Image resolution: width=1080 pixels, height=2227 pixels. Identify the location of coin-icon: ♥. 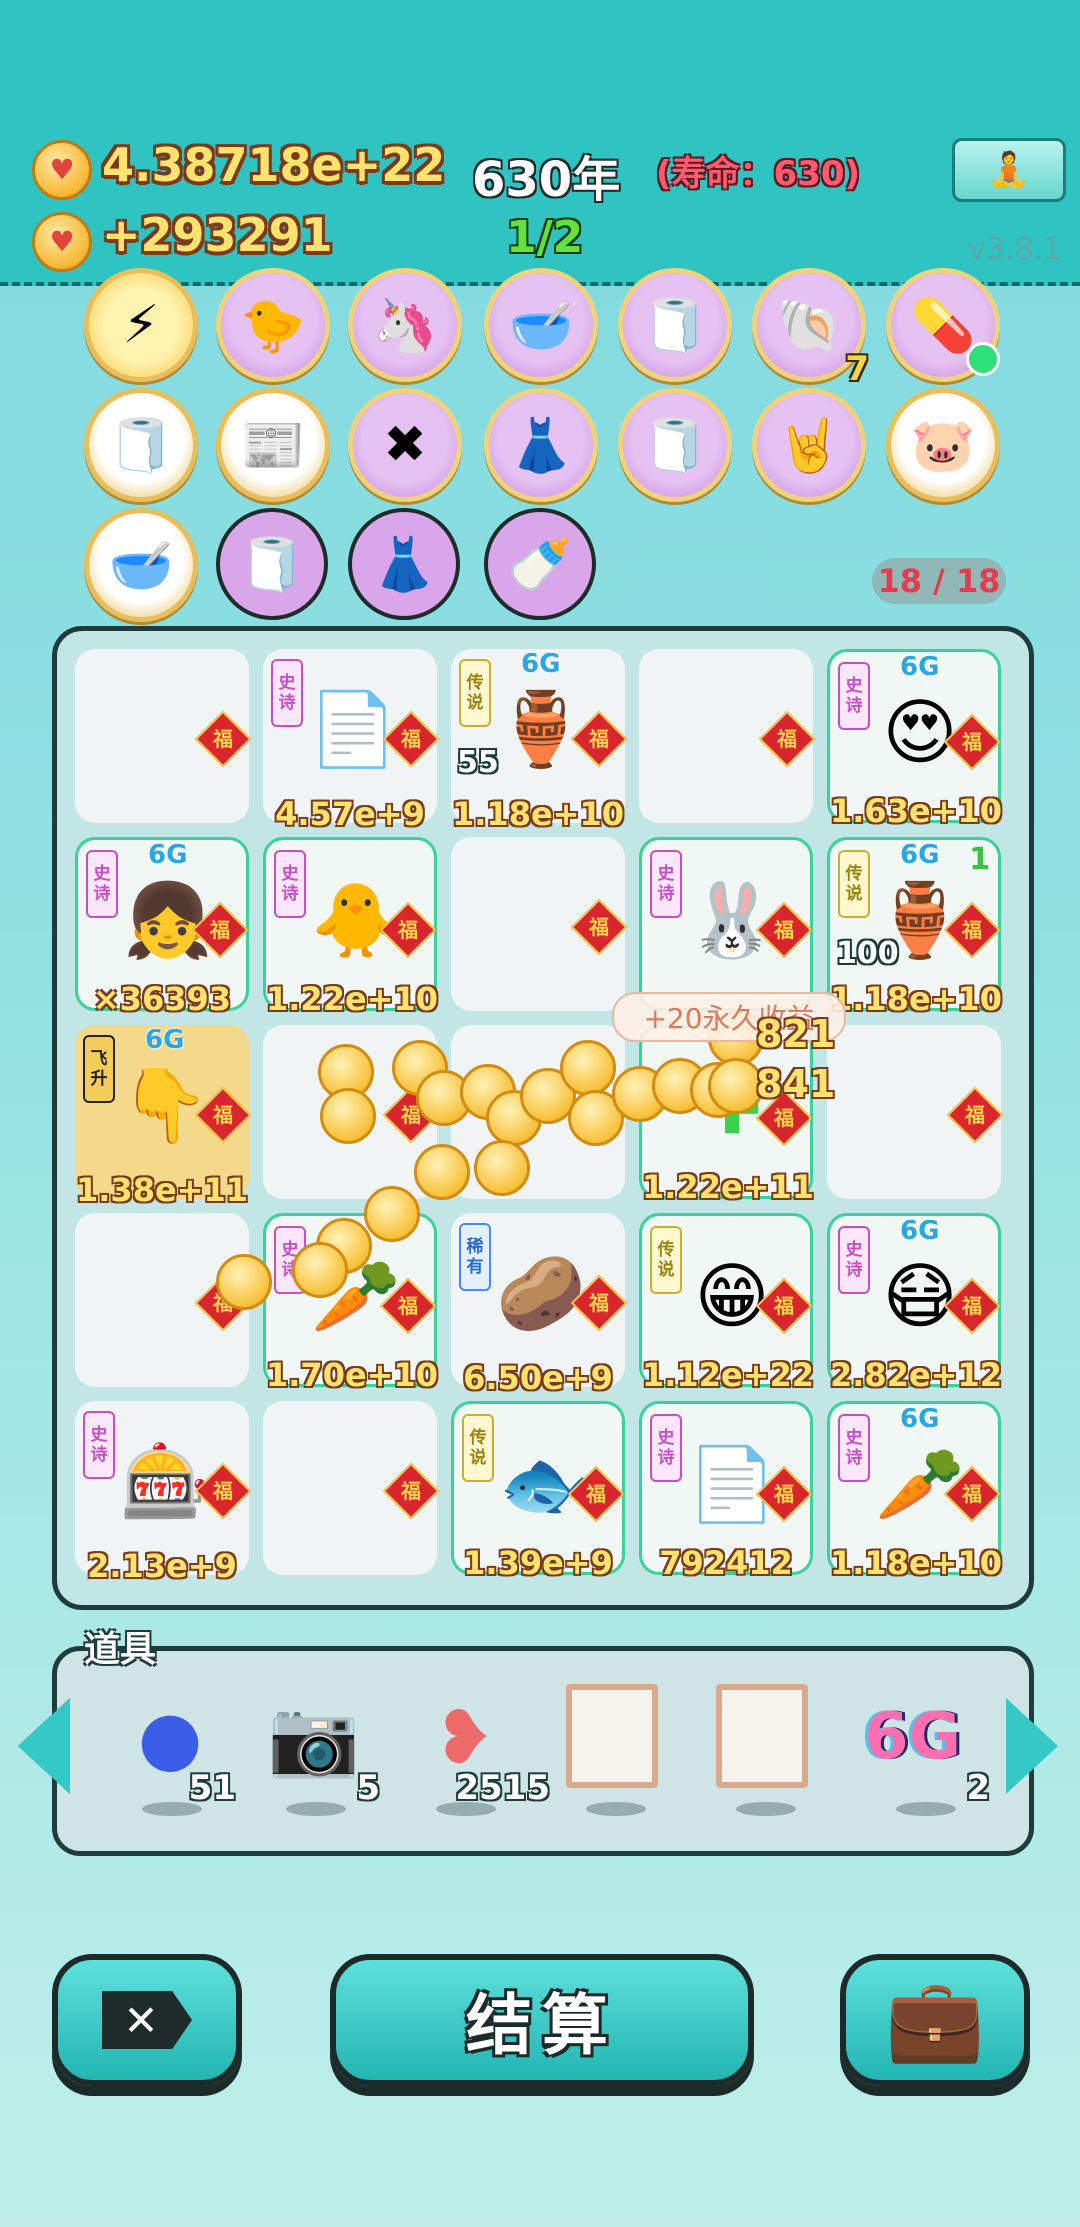
(62, 170).